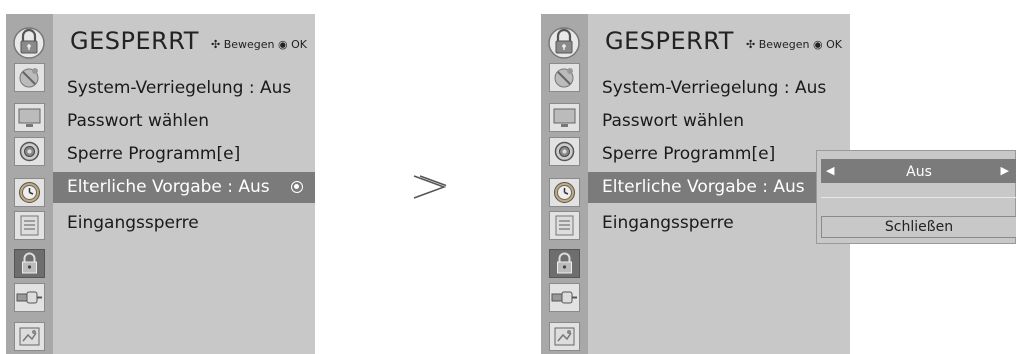 The height and width of the screenshot is (354, 1016). Describe the element at coordinates (297, 187) in the screenshot. I see `ok-indicator-icon` at that location.